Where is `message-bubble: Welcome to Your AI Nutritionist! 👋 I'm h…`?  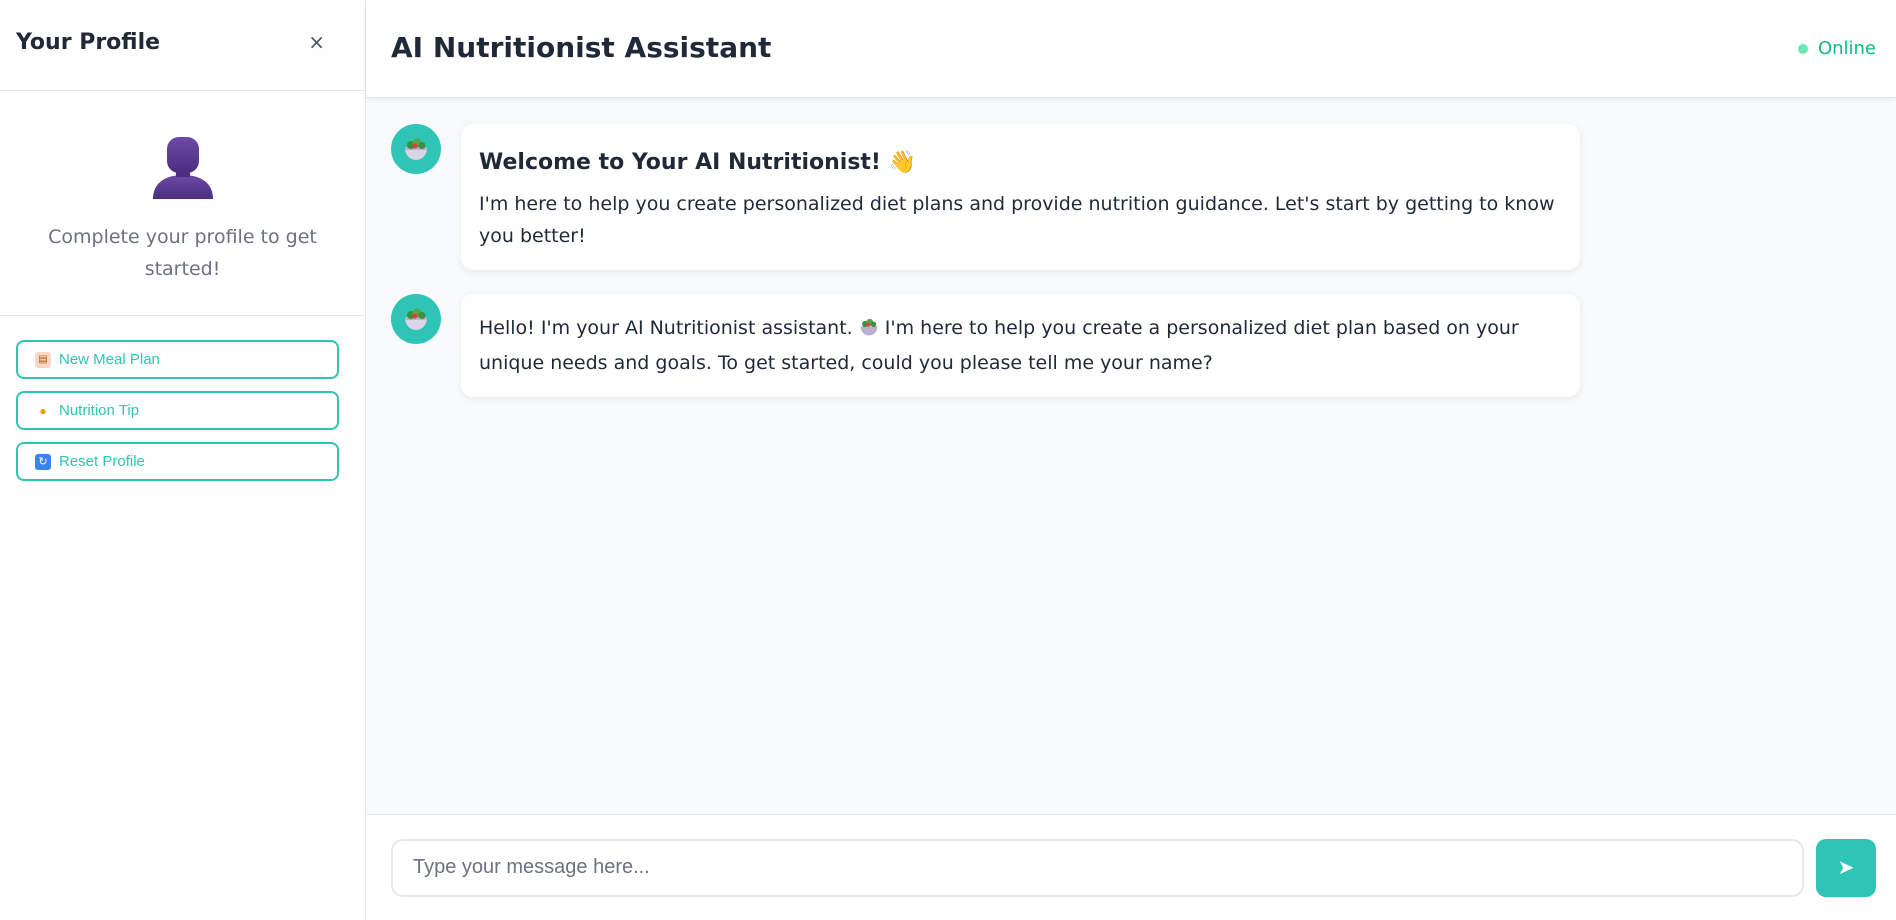 message-bubble: Welcome to Your AI Nutritionist! 👋 I'm h… is located at coordinates (1020, 197).